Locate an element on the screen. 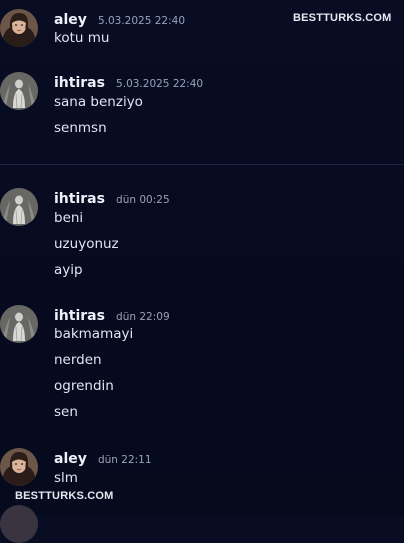  date-divider is located at coordinates (202, 164).